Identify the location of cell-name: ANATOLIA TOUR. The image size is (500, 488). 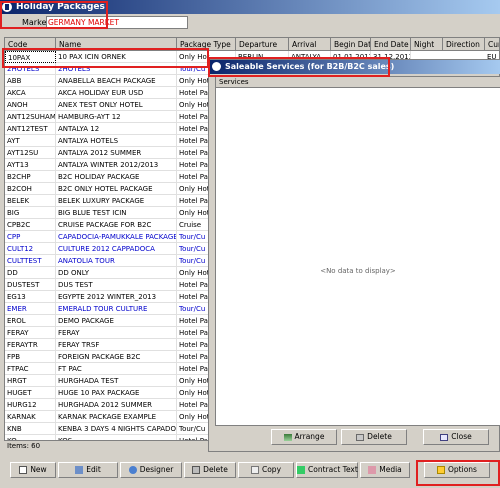
(116, 261).